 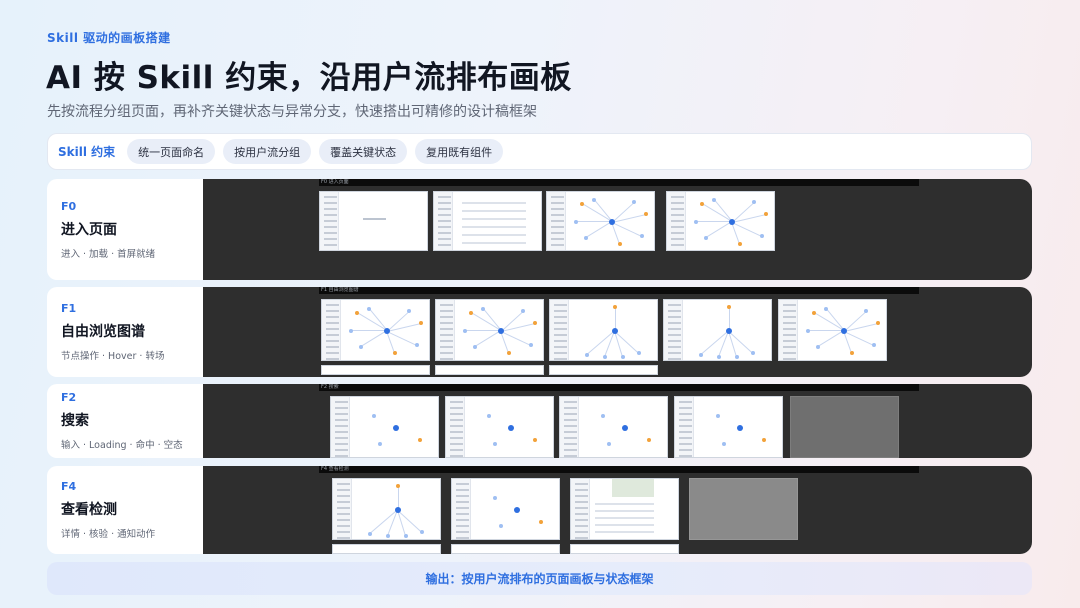 I want to click on flow-card: F4 查看检测 详情 · 核验 · 通知动作, so click(x=125, y=510).